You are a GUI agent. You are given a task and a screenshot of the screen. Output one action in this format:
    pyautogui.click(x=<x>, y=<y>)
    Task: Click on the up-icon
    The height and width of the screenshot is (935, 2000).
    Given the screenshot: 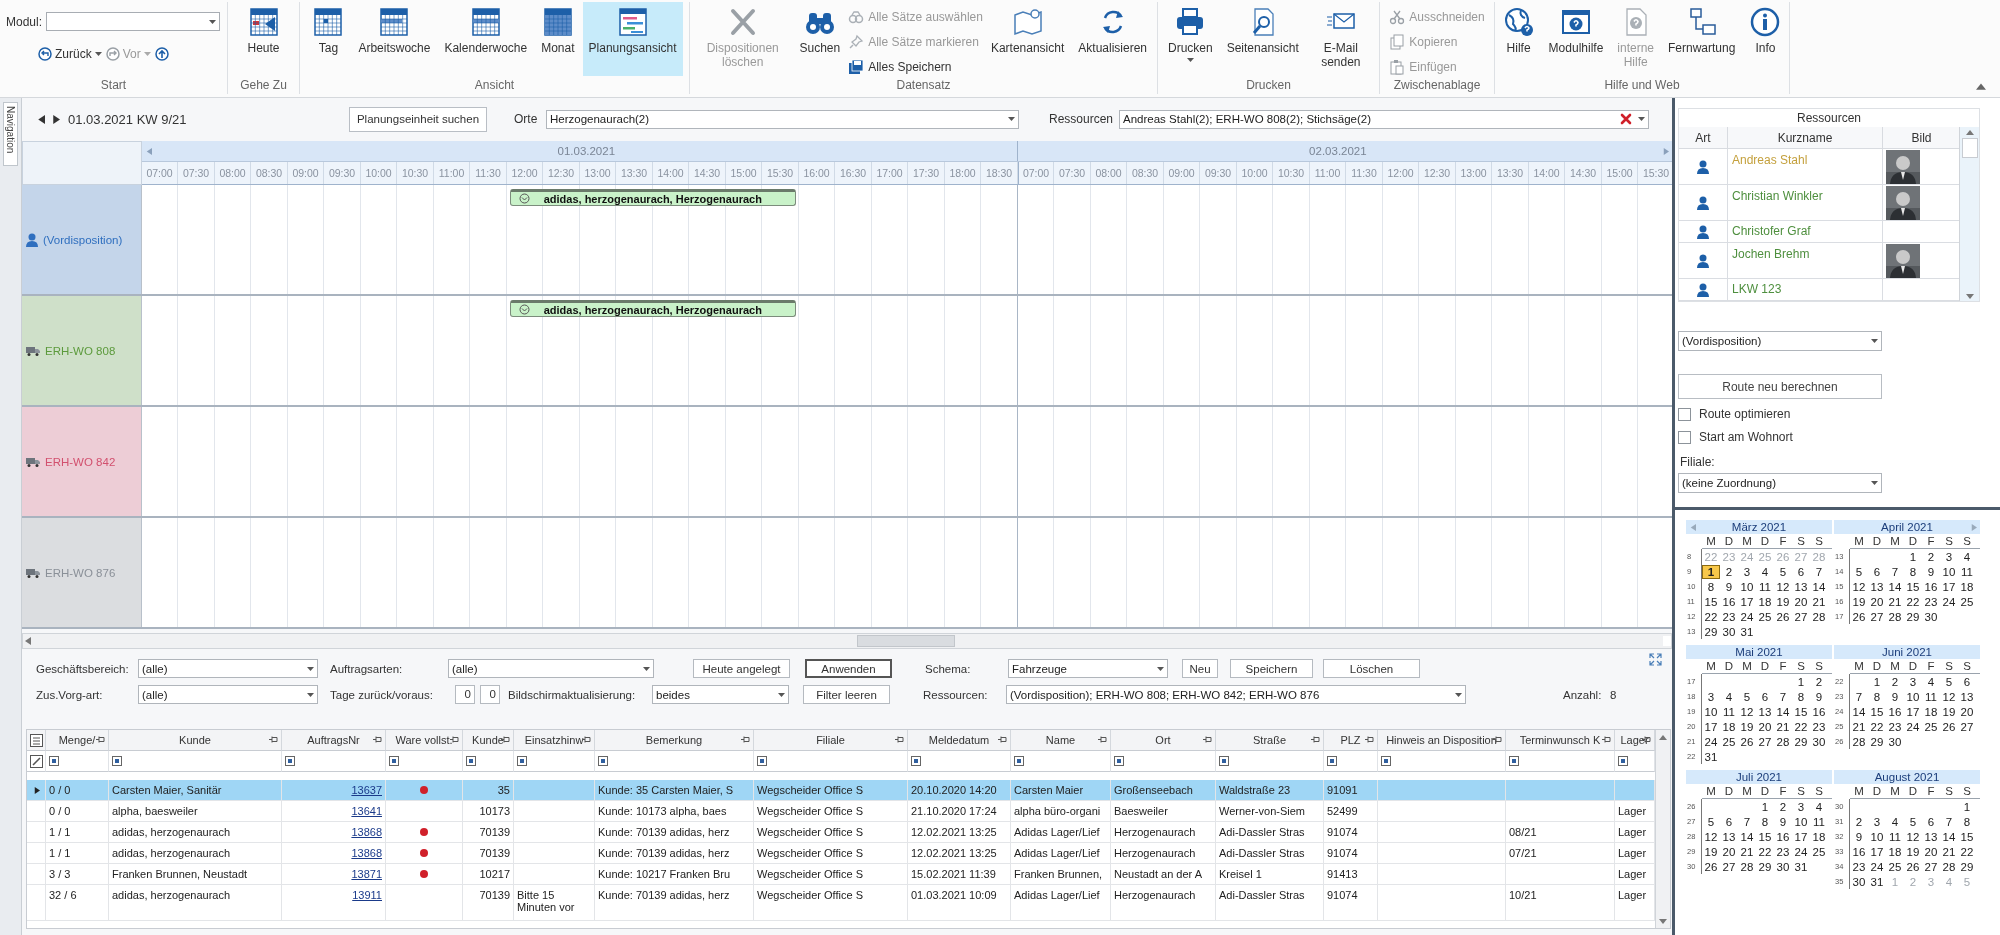 What is the action you would take?
    pyautogui.click(x=161, y=54)
    